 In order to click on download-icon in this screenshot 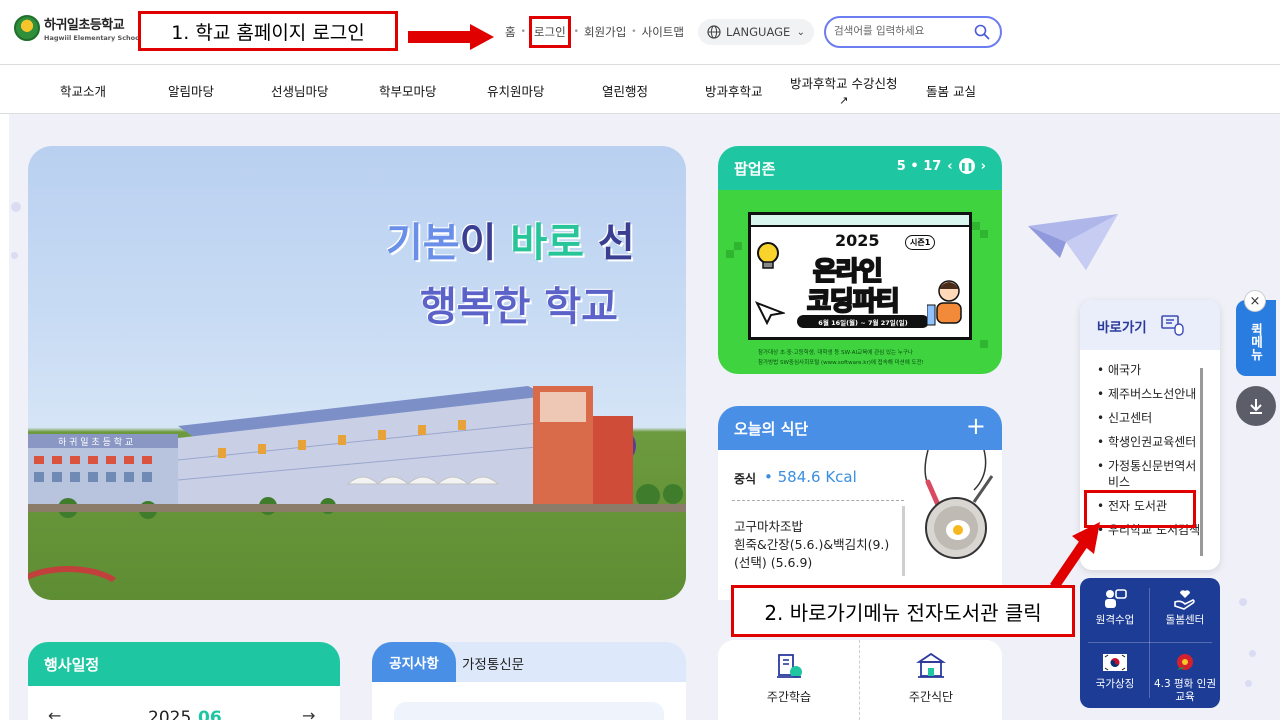, I will do `click(1256, 406)`.